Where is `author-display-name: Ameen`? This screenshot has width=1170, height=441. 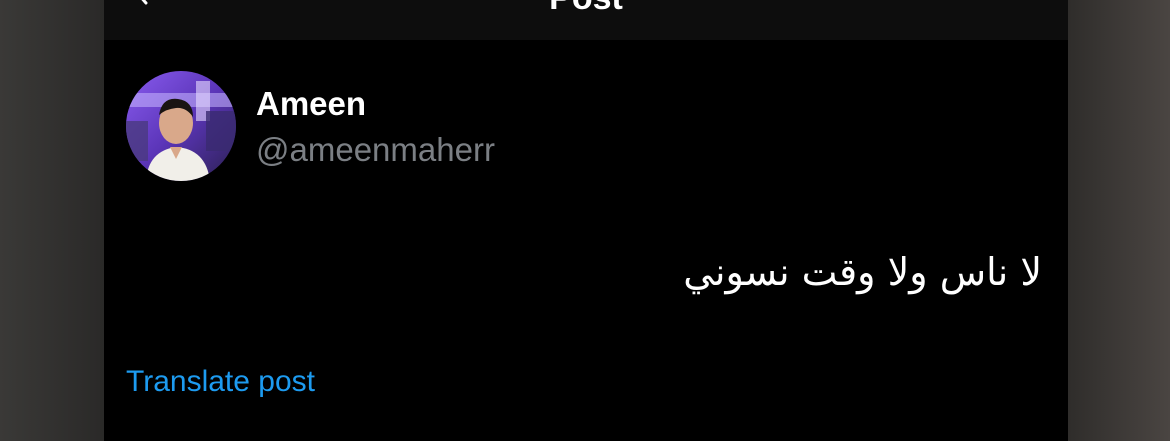 author-display-name: Ameen is located at coordinates (311, 104).